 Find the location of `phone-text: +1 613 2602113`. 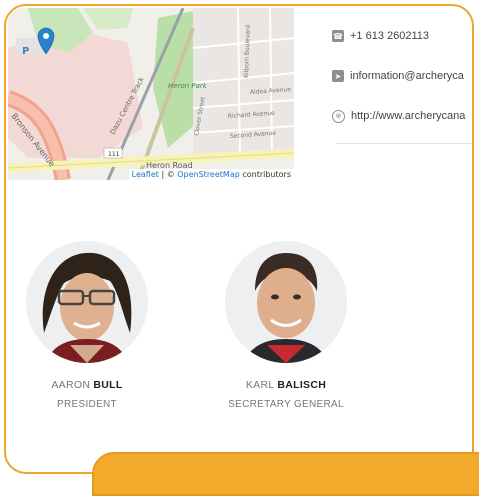

phone-text: +1 613 2602113 is located at coordinates (389, 36).